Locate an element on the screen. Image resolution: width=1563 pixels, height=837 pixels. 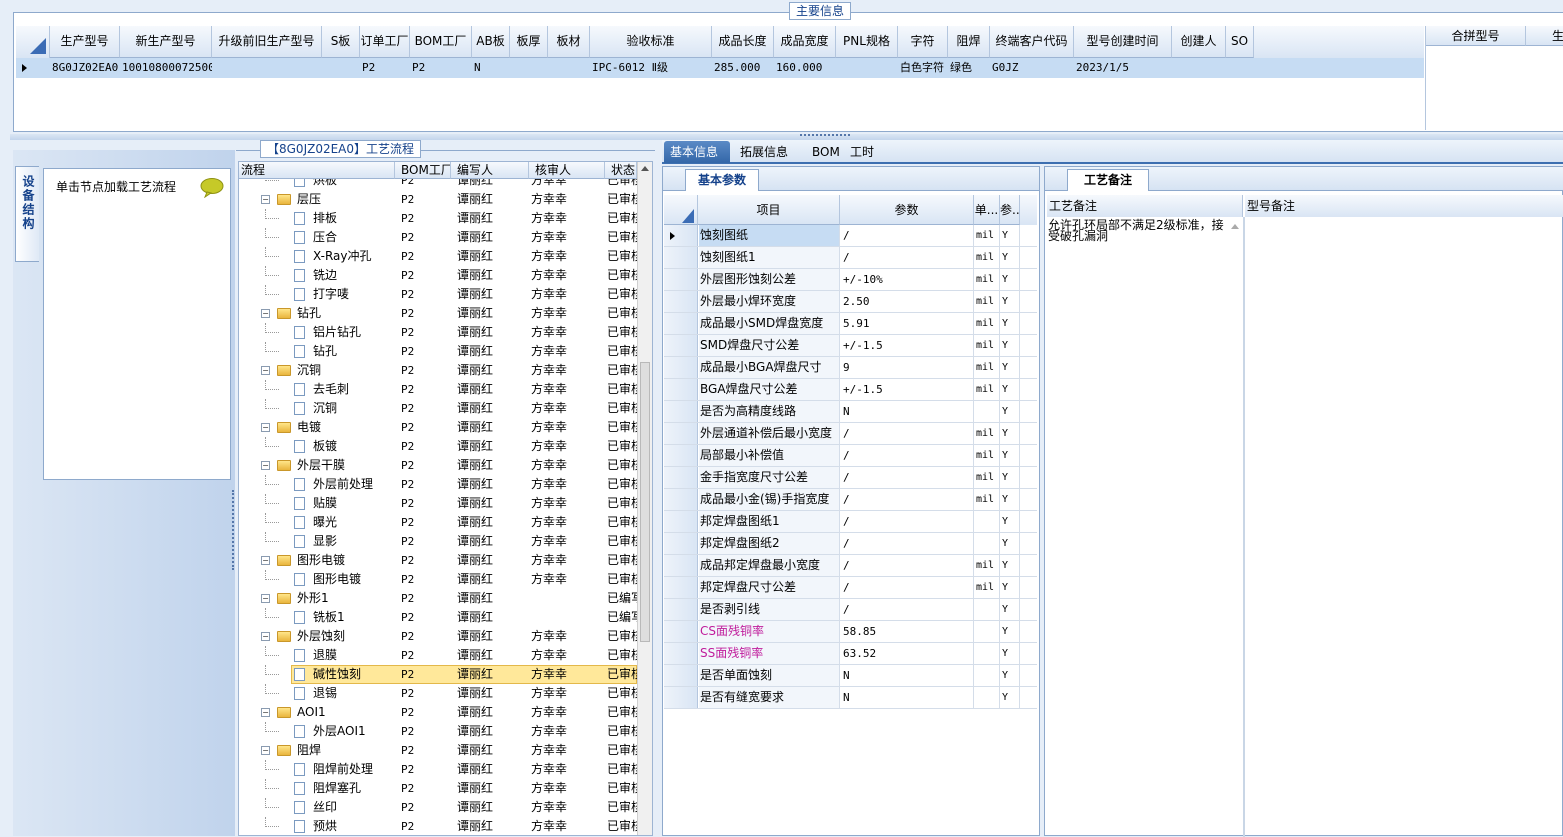
flow-step-name: 外形1 is located at coordinates (346, 598).